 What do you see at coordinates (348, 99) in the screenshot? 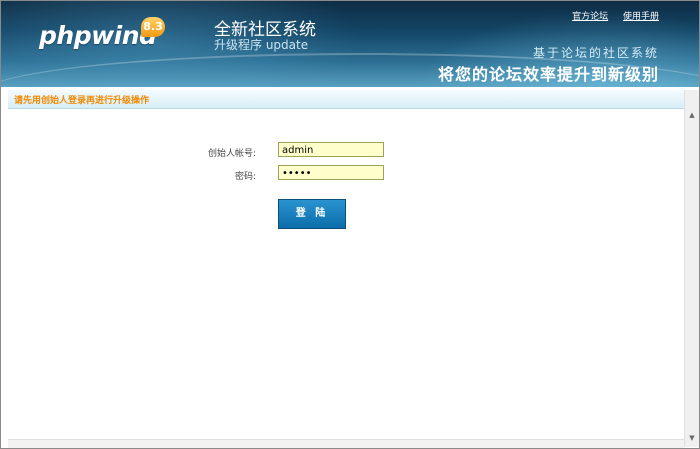
I see `notice-bar: 请先用创始人登录再进行升级操作` at bounding box center [348, 99].